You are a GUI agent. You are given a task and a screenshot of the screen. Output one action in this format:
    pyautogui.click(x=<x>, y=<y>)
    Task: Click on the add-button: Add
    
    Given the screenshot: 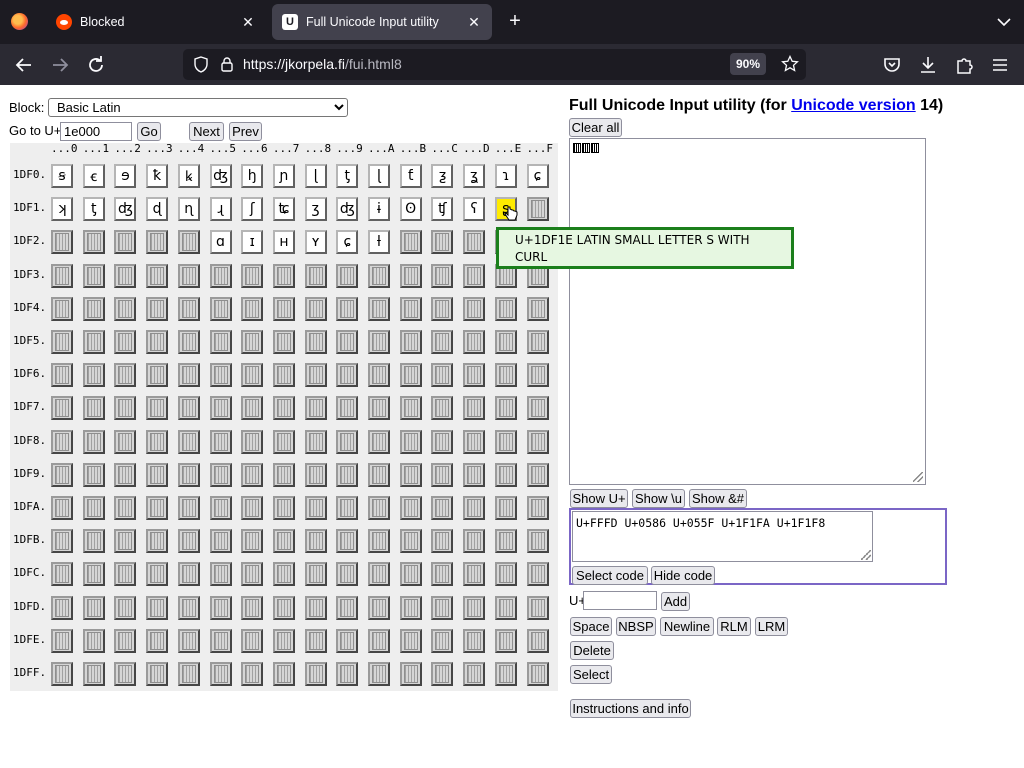 What is the action you would take?
    pyautogui.click(x=675, y=601)
    